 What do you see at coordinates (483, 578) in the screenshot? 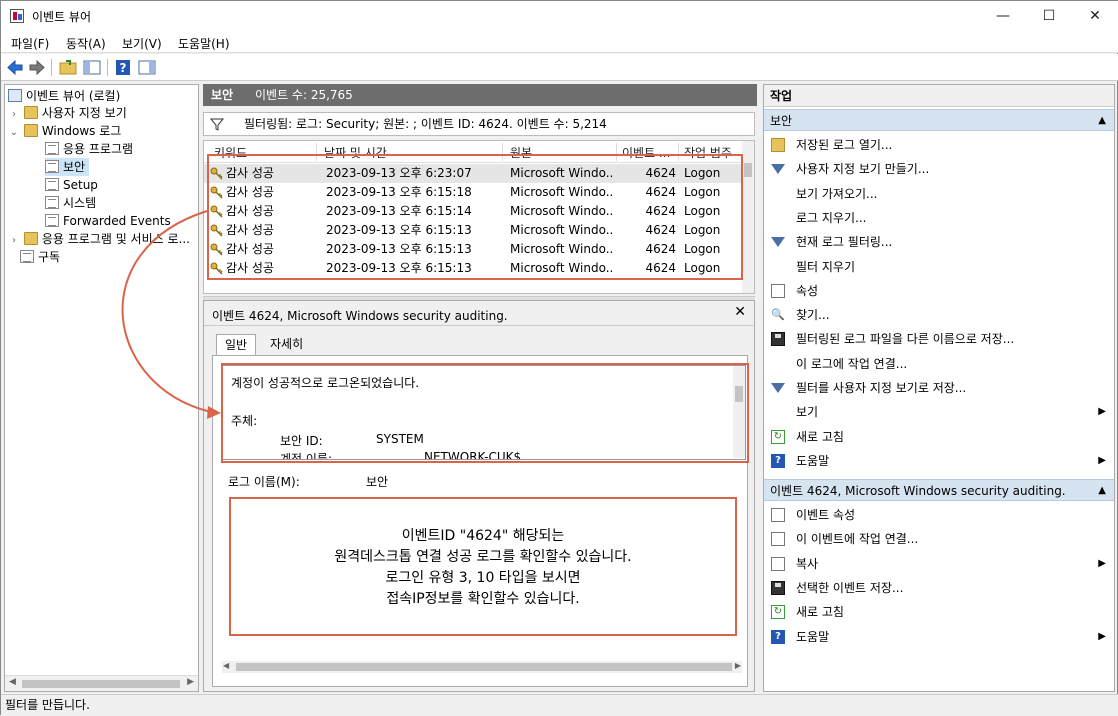
I see `note-line: 로그인 유형 3, 10 타입을 보시면` at bounding box center [483, 578].